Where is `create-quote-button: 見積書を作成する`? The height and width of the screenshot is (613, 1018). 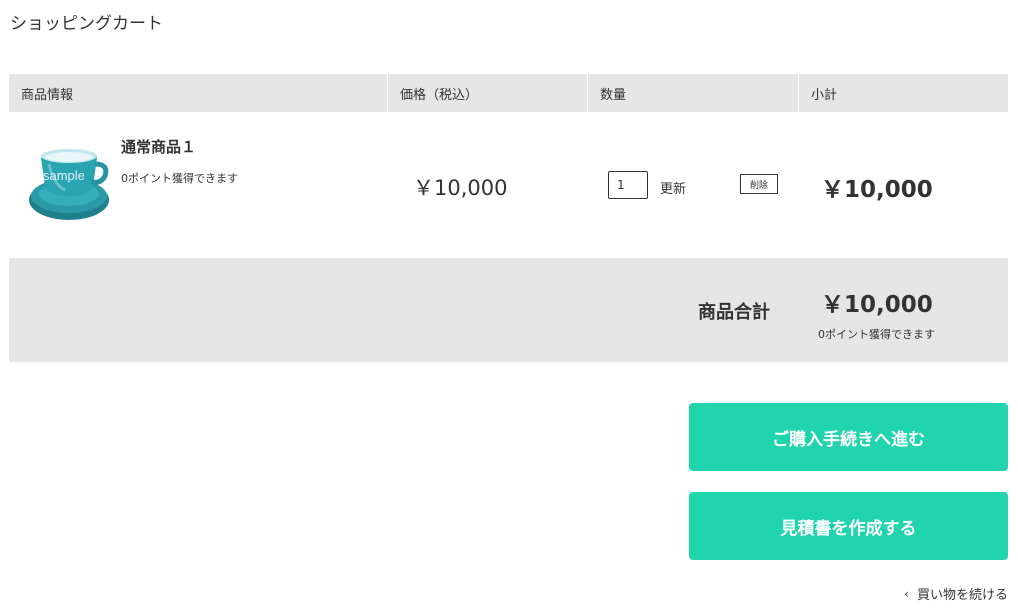
create-quote-button: 見積書を作成する is located at coordinates (848, 526).